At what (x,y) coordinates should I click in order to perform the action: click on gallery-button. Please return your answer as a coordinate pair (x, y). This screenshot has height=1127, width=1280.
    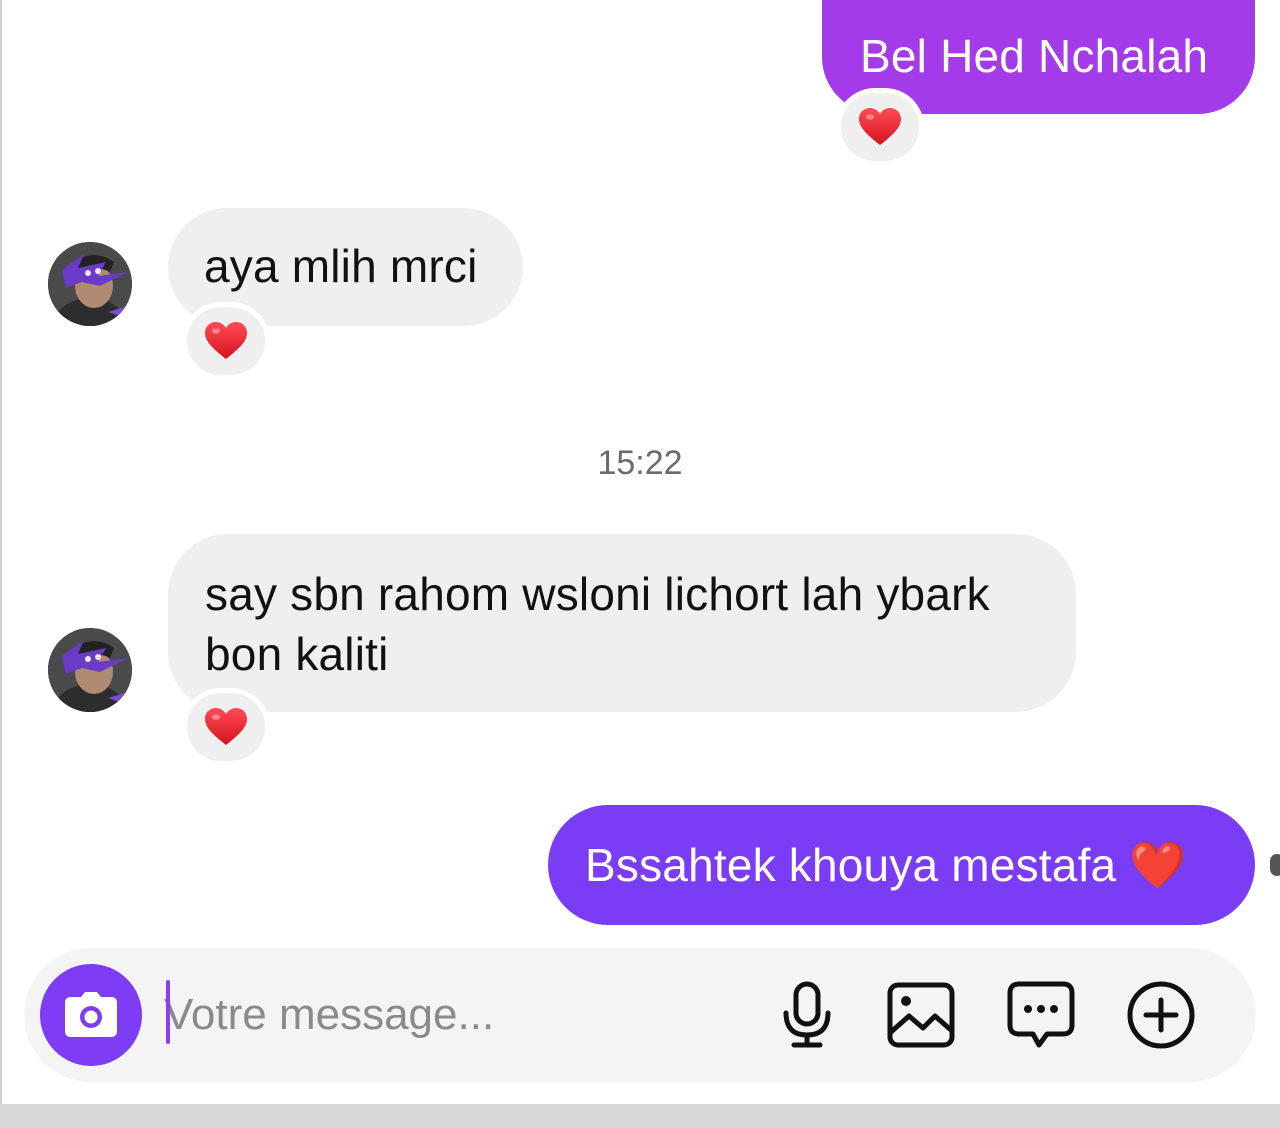
    Looking at the image, I should click on (921, 1015).